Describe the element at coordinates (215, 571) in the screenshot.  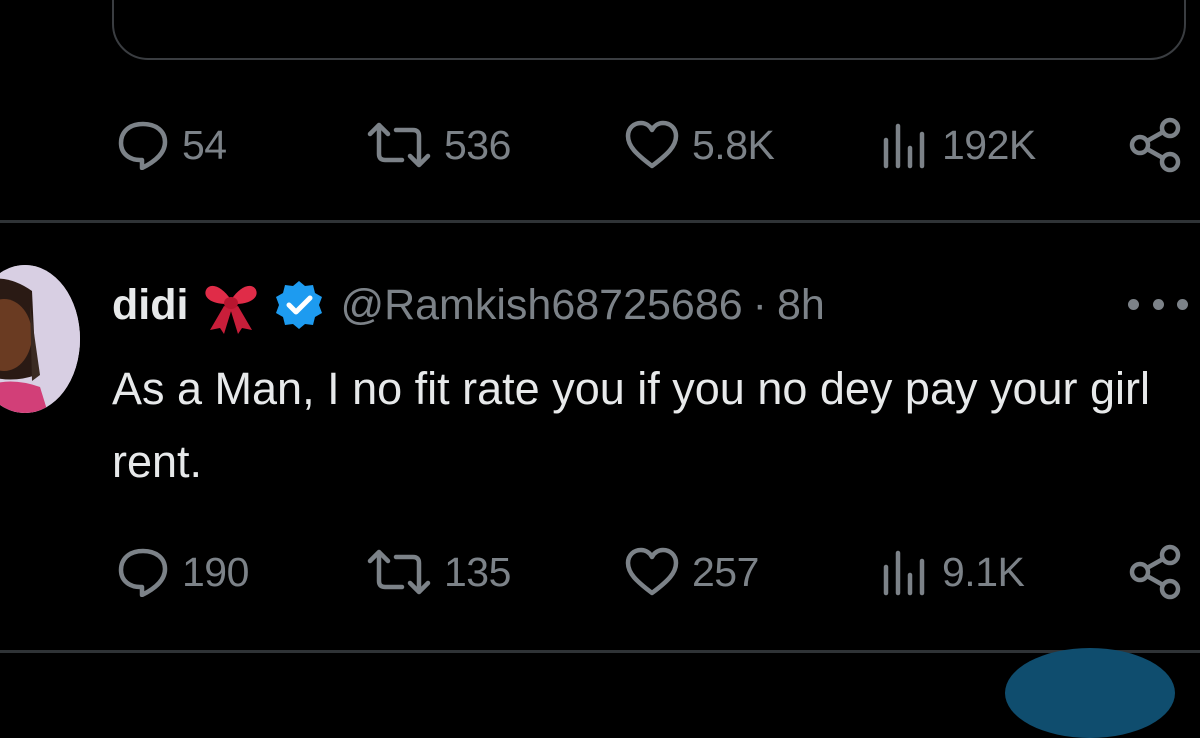
I see `reply-count: 190` at that location.